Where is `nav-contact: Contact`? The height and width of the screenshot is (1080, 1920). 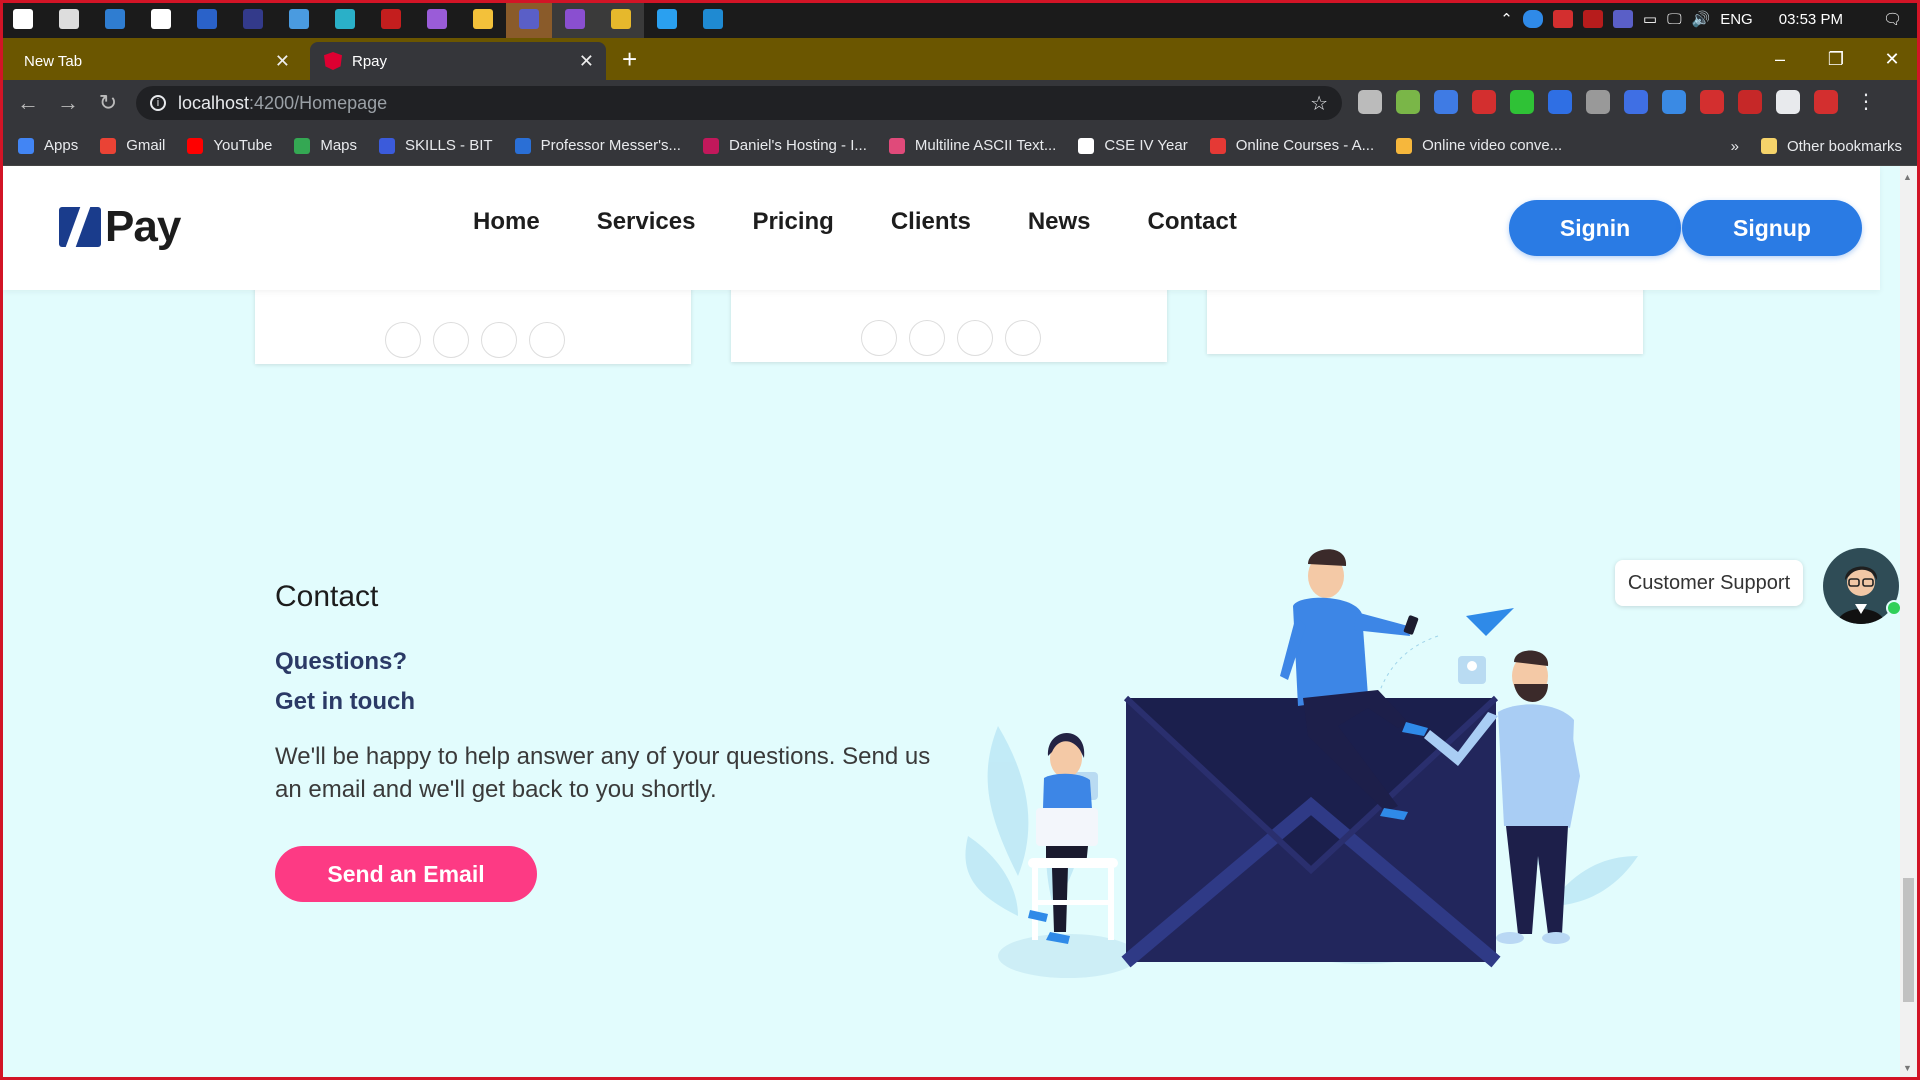 nav-contact: Contact is located at coordinates (1192, 222).